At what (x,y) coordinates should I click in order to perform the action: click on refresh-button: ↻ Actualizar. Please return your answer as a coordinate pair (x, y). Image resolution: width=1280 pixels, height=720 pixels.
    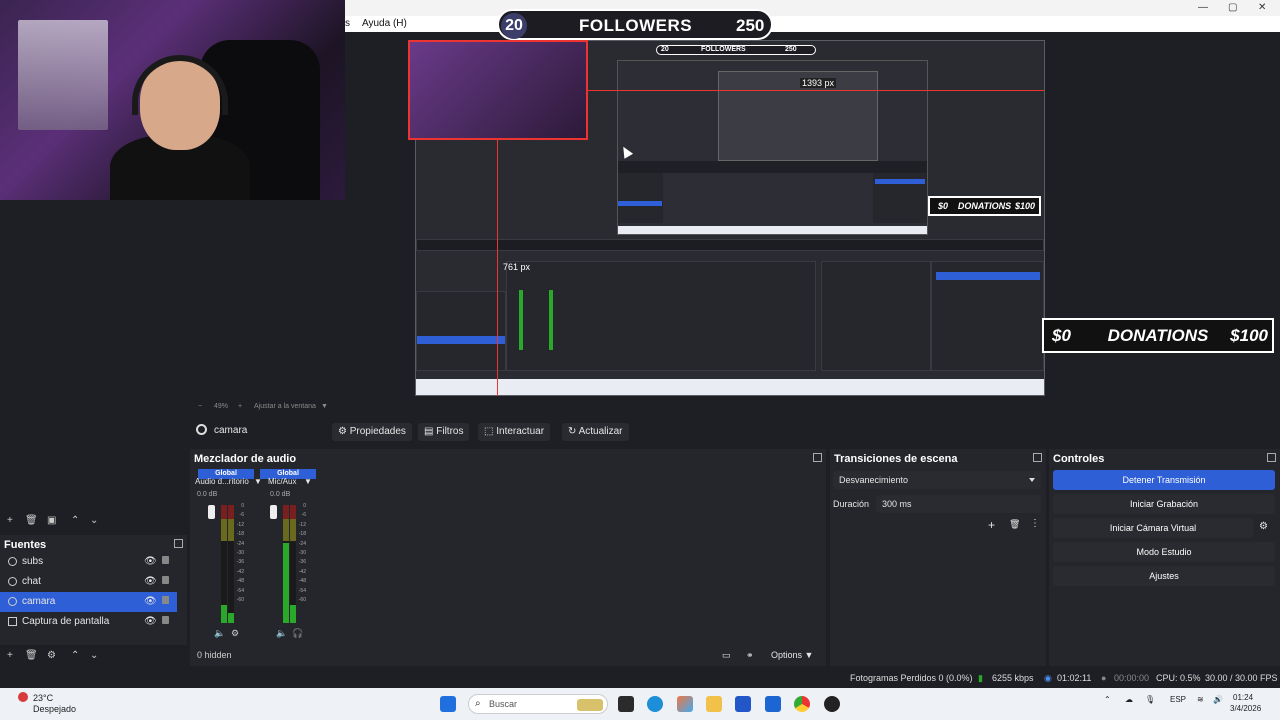
    Looking at the image, I should click on (595, 432).